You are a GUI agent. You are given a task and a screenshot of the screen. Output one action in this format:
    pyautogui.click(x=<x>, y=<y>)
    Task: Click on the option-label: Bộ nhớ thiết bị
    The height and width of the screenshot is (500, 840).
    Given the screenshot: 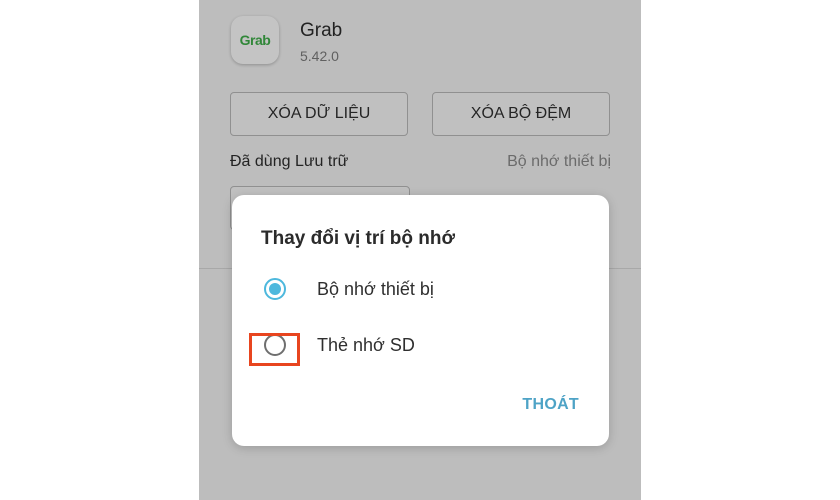 What is the action you would take?
    pyautogui.click(x=375, y=289)
    